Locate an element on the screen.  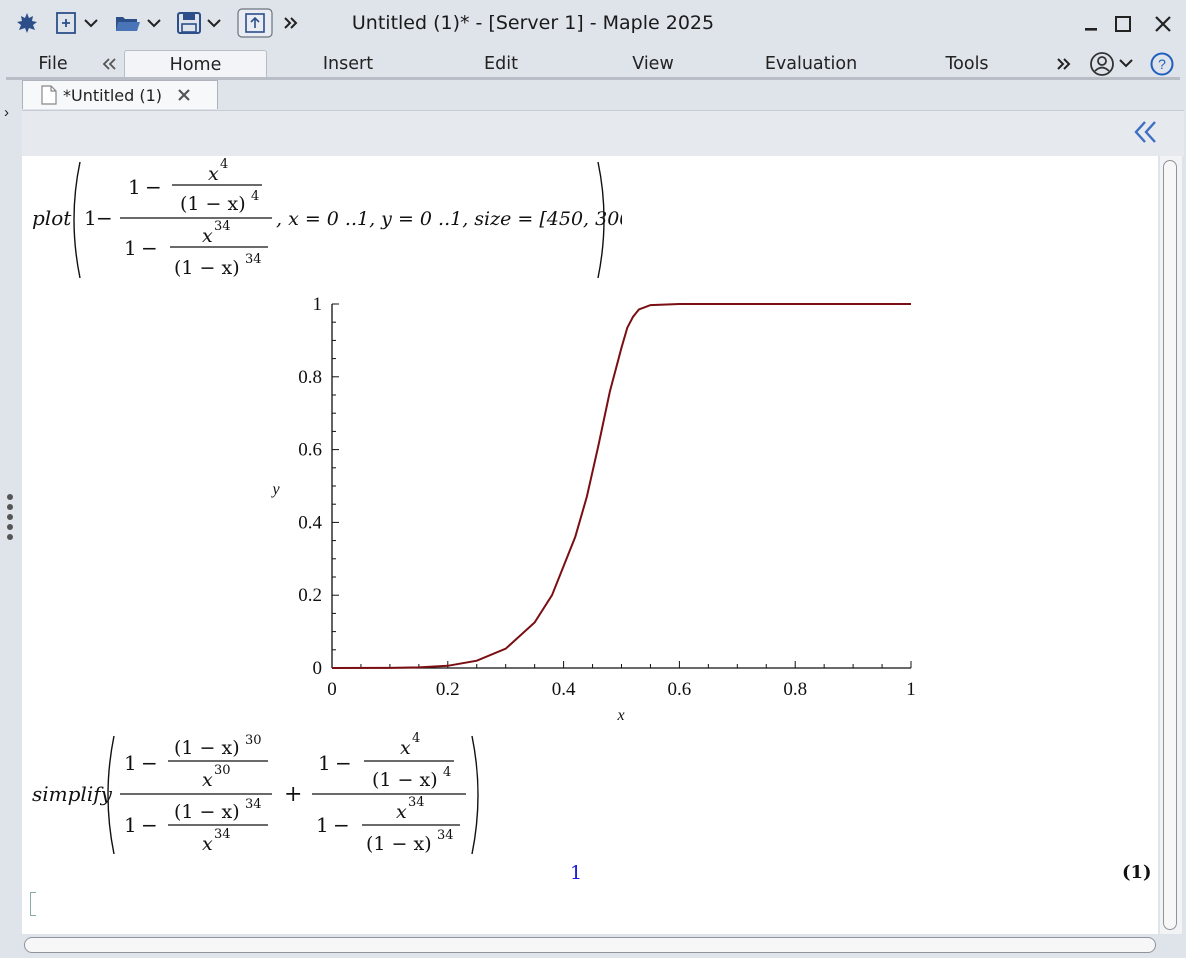
plot-func-name: plot is located at coordinates (52, 218).